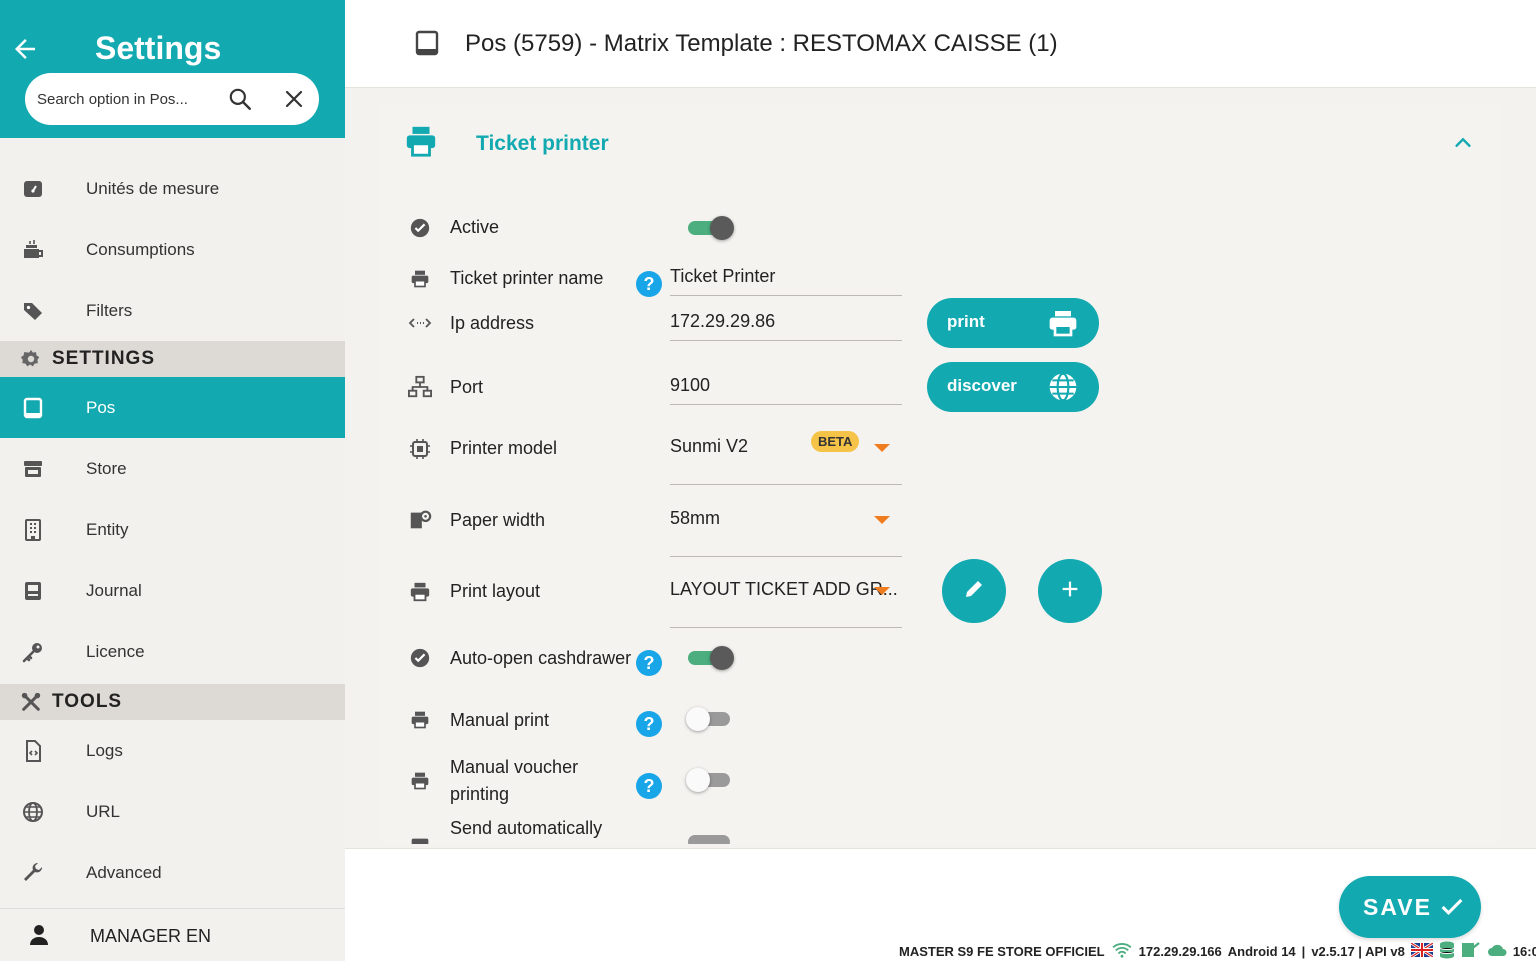  Describe the element at coordinates (710, 228) in the screenshot. I see `active-toggle` at that location.